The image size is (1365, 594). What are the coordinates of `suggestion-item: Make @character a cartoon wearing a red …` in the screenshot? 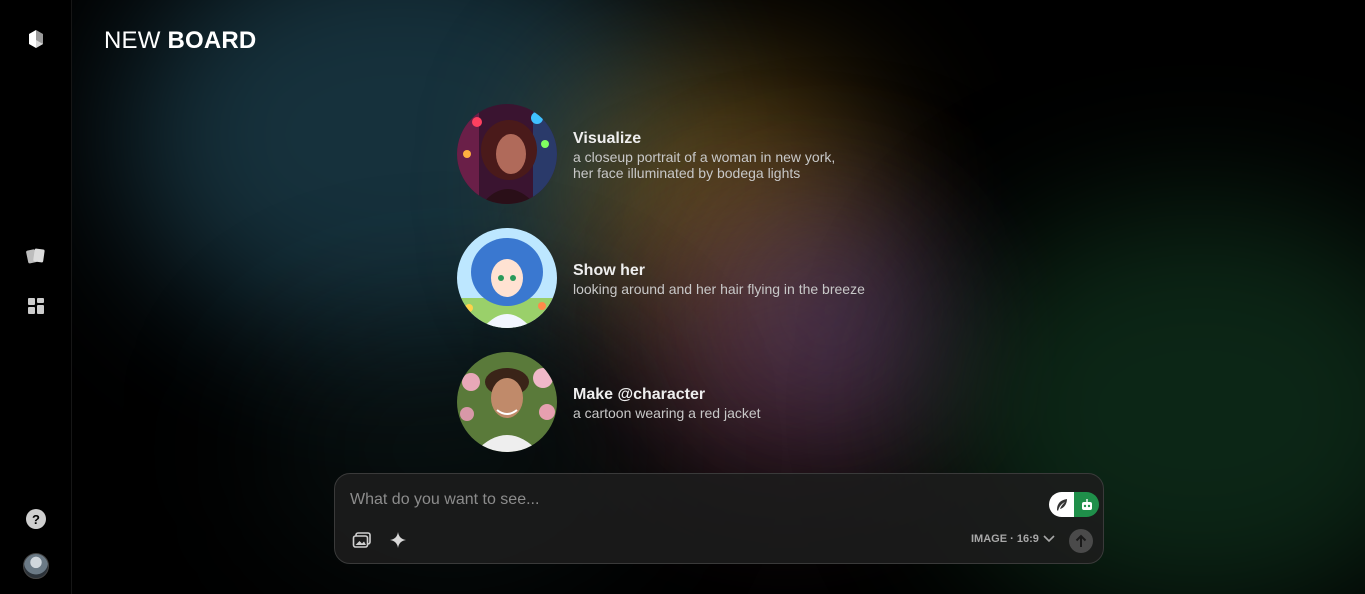 It's located at (697, 402).